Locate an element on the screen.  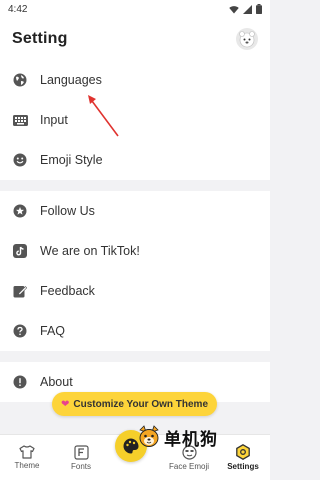
customize-theme-button: ❤ Customize Your Own Theme is located at coordinates (134, 404).